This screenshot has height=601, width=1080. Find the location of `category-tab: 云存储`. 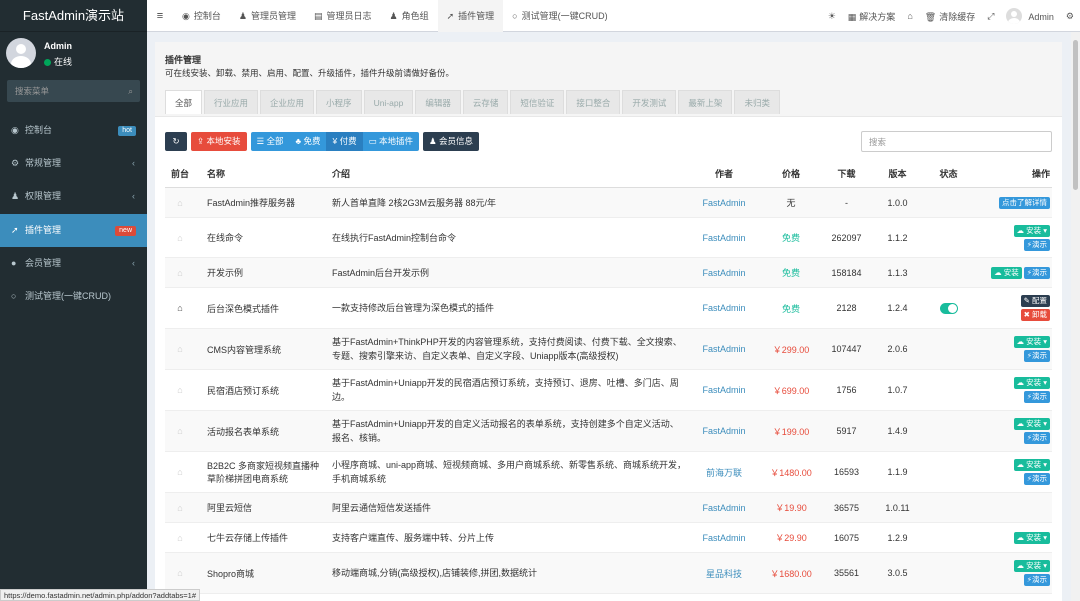

category-tab: 云存储 is located at coordinates (485, 102).